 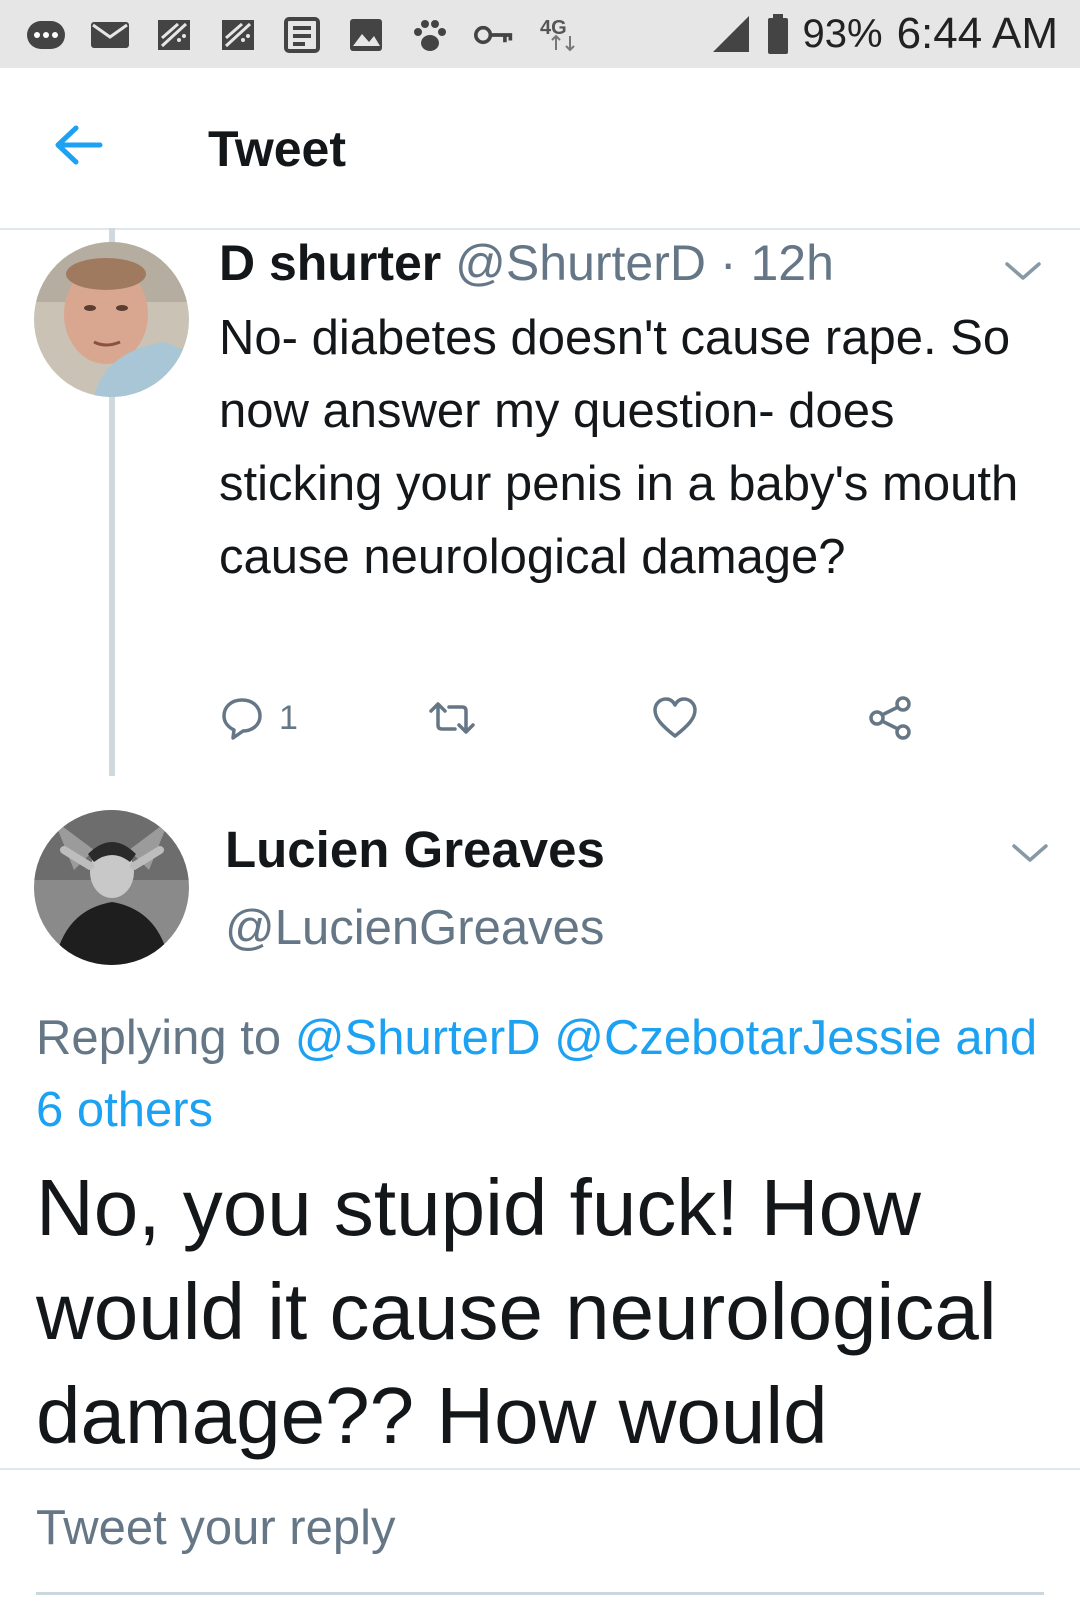 I want to click on mention-link: @ShurterD, so click(x=418, y=1038).